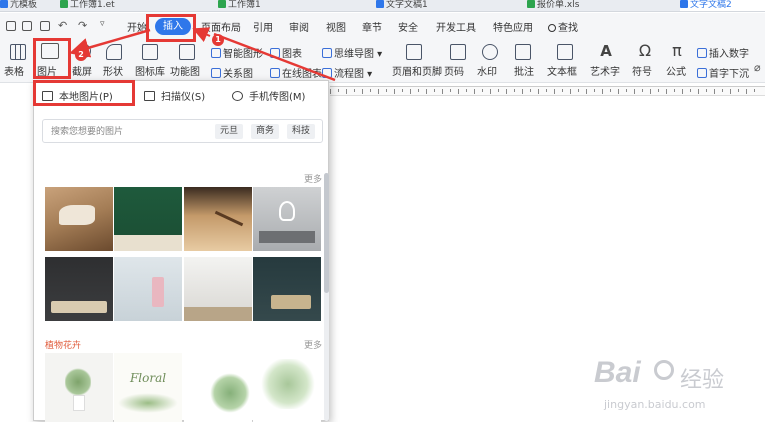  I want to click on arrow-to-insert, so click(201, 35).